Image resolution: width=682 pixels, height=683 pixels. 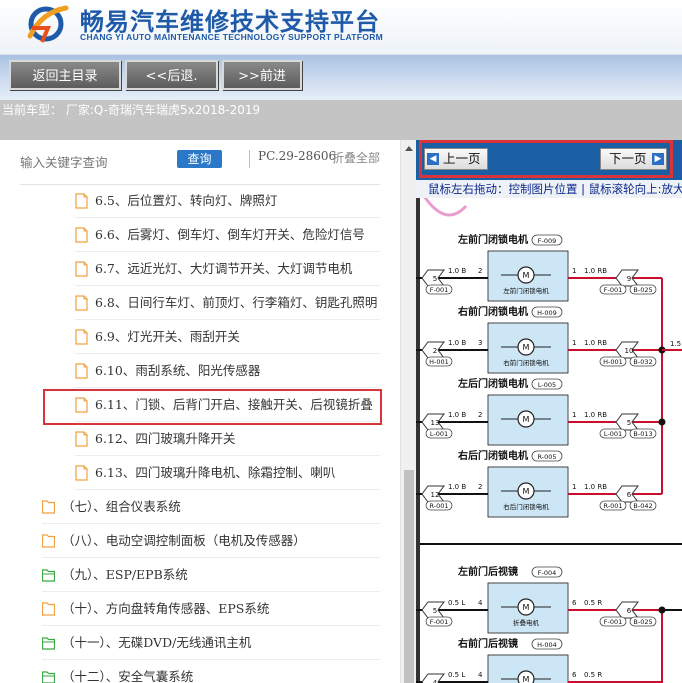 I want to click on tree-item: （七）、组合仪表系统, so click(x=211, y=507).